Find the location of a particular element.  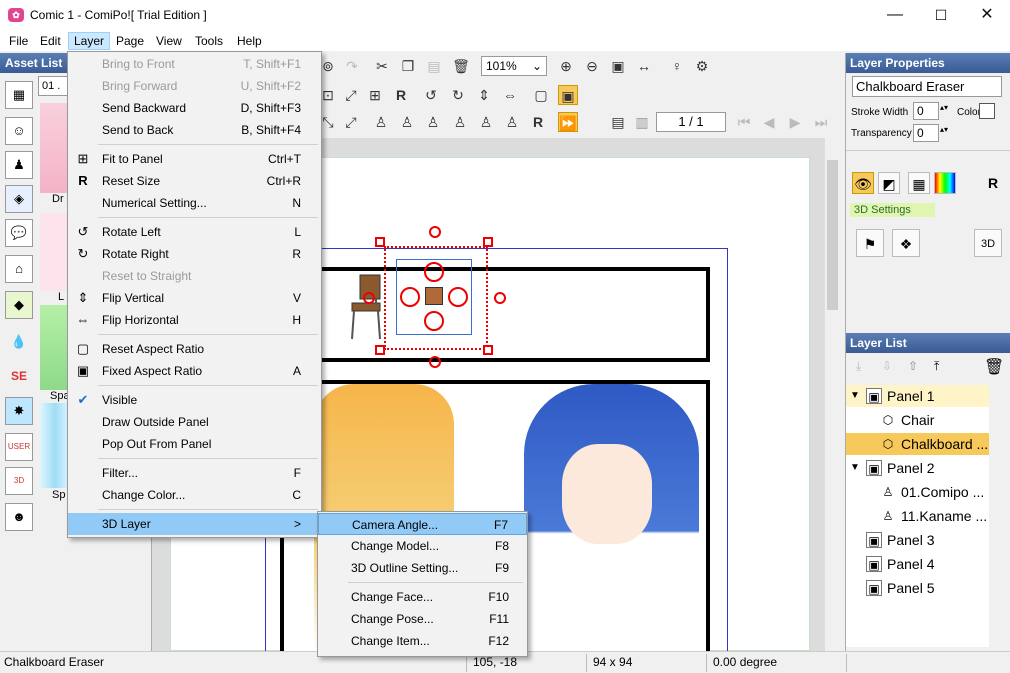

3d-outline-icon: 3D is located at coordinates (988, 243).